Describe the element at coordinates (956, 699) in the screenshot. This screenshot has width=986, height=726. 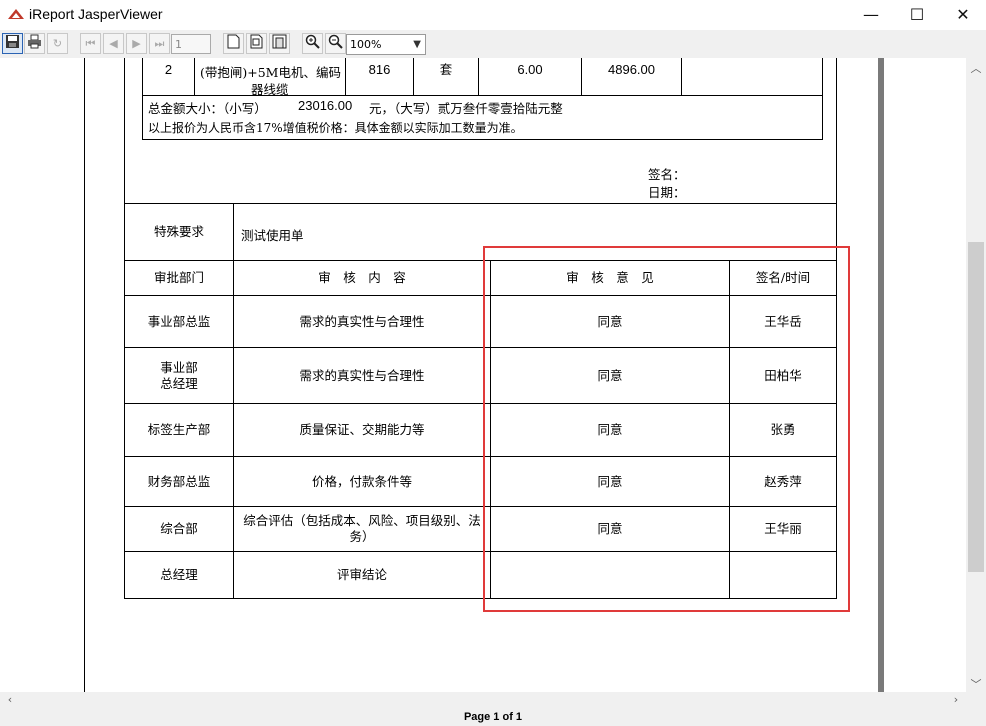
I see `scroll-right-icon: ›` at that location.